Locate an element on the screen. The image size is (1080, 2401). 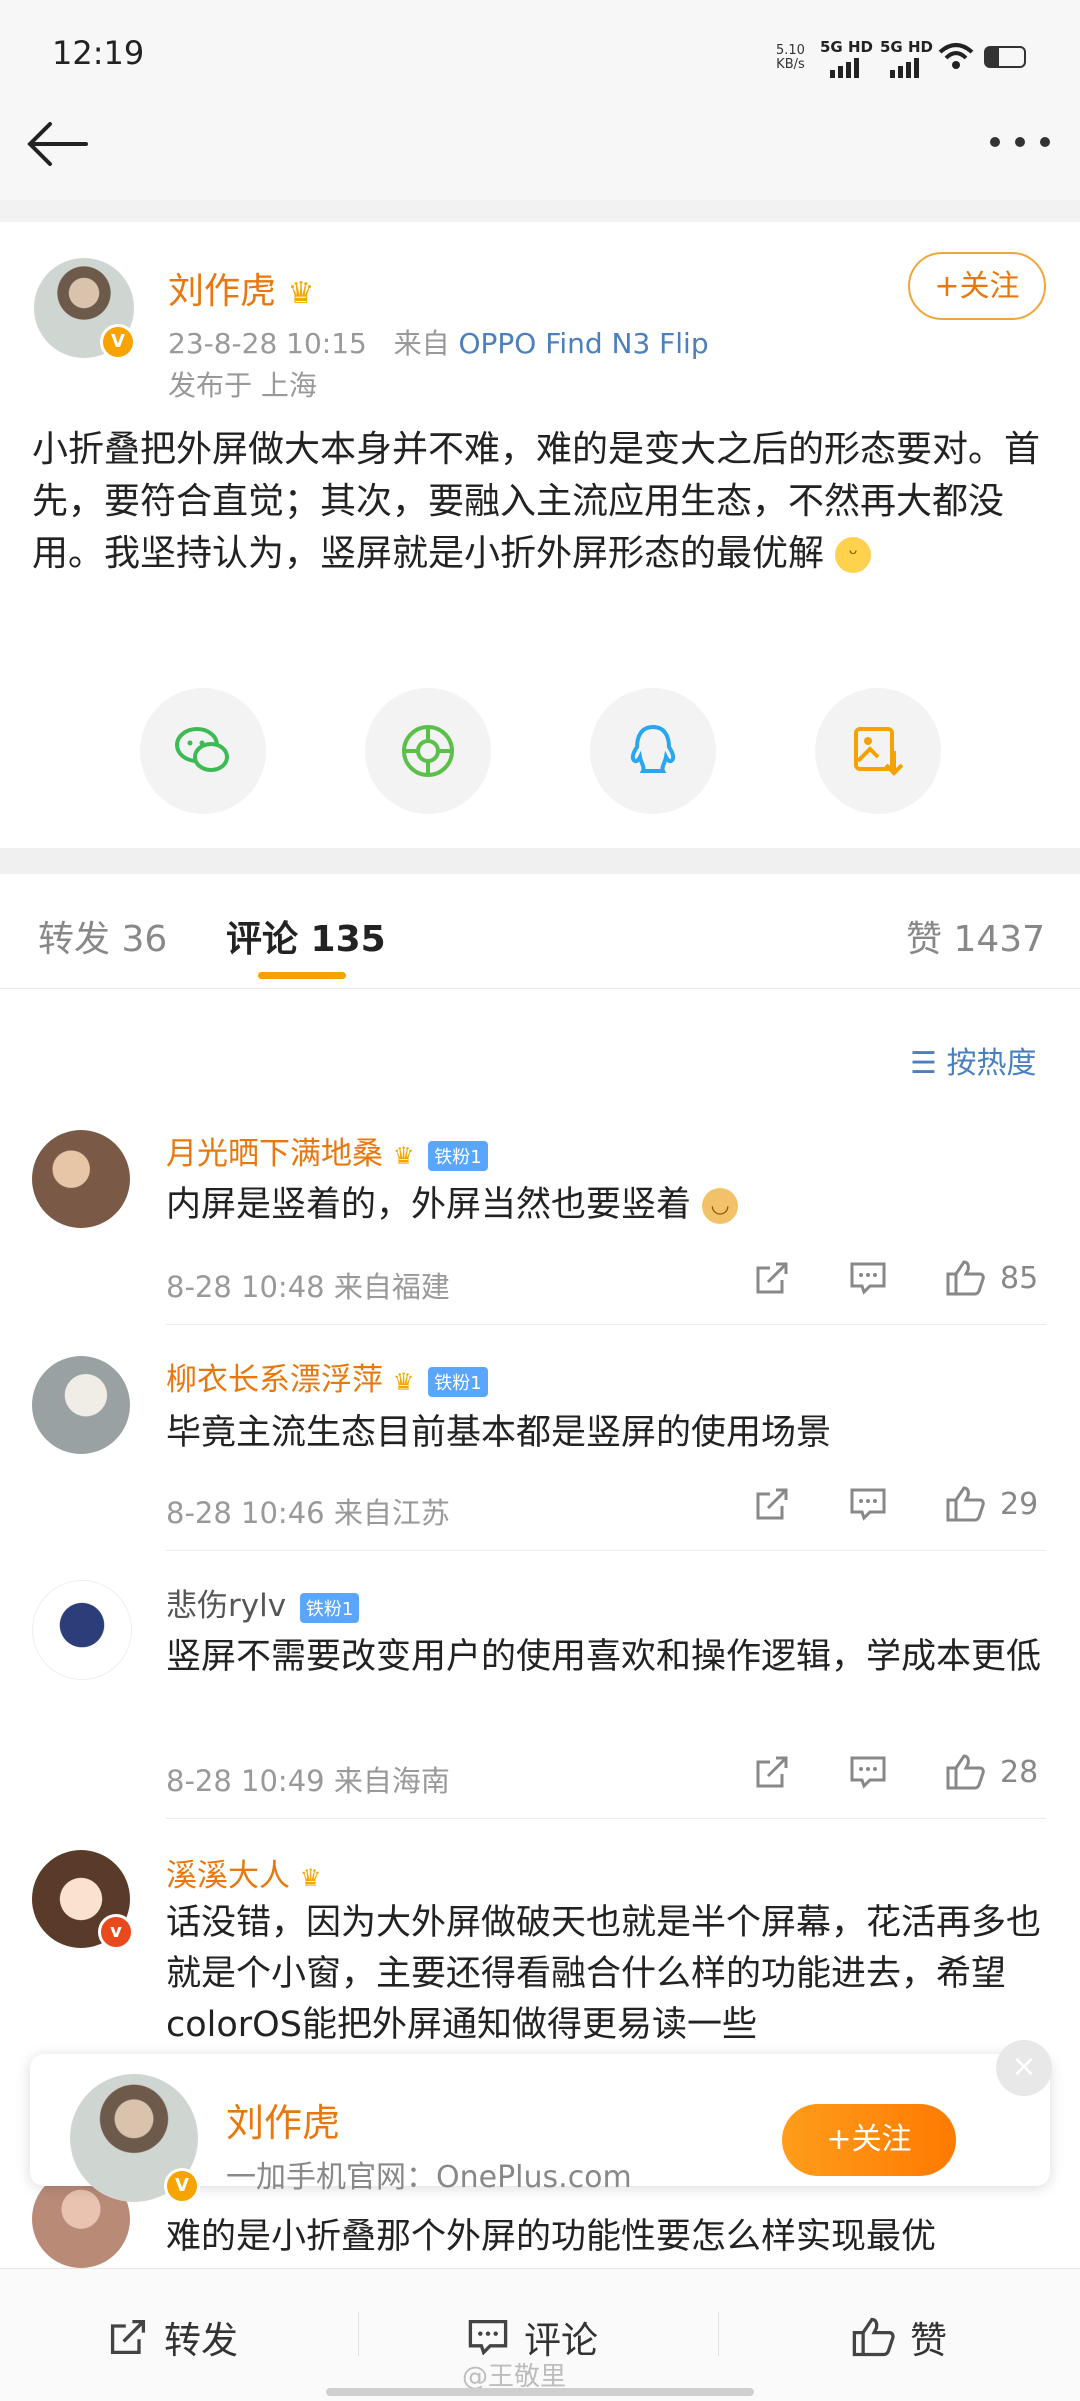
arrow-left-icon is located at coordinates (58, 144).